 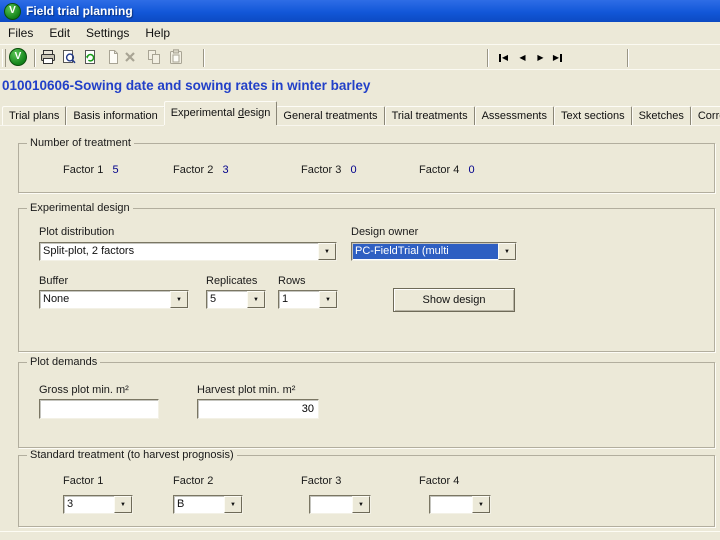 What do you see at coordinates (83, 481) in the screenshot?
I see `std-factor1-label: Factor 1` at bounding box center [83, 481].